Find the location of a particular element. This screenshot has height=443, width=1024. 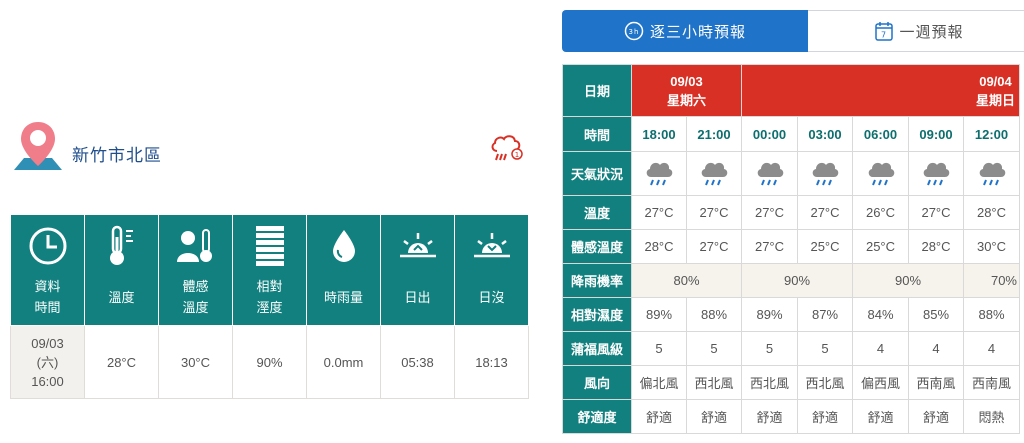

row-label-time: 時間 is located at coordinates (597, 134).